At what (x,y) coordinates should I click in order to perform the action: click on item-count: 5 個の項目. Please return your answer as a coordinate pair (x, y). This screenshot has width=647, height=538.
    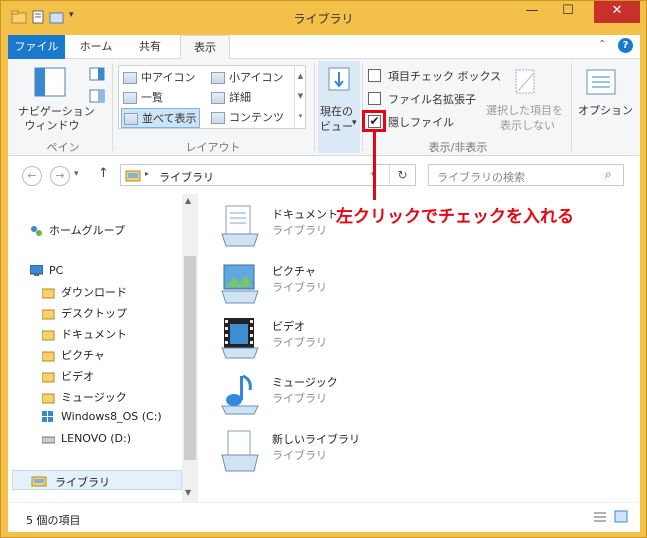
    Looking at the image, I should click on (53, 520).